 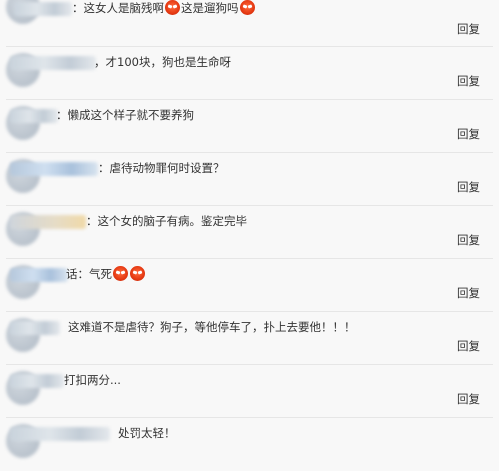 I want to click on comment-item: 处罚太轻！, so click(x=249, y=444).